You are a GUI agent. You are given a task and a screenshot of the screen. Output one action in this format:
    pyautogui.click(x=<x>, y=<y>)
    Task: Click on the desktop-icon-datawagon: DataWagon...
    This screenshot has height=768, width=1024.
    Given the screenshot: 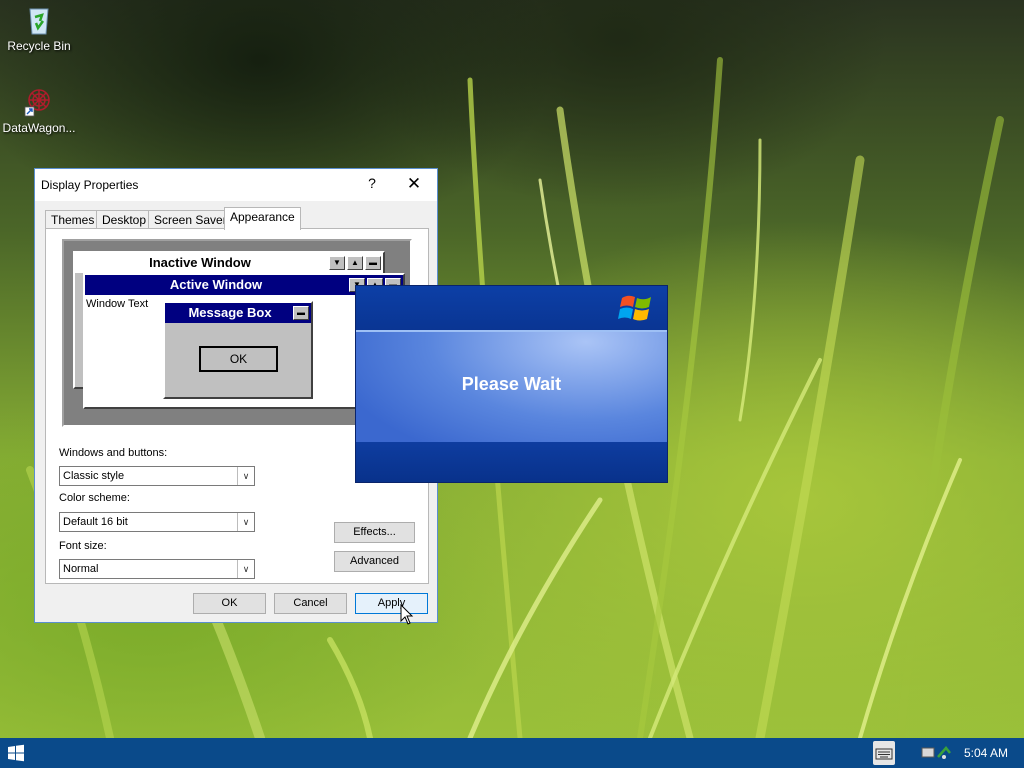 What is the action you would take?
    pyautogui.click(x=39, y=110)
    